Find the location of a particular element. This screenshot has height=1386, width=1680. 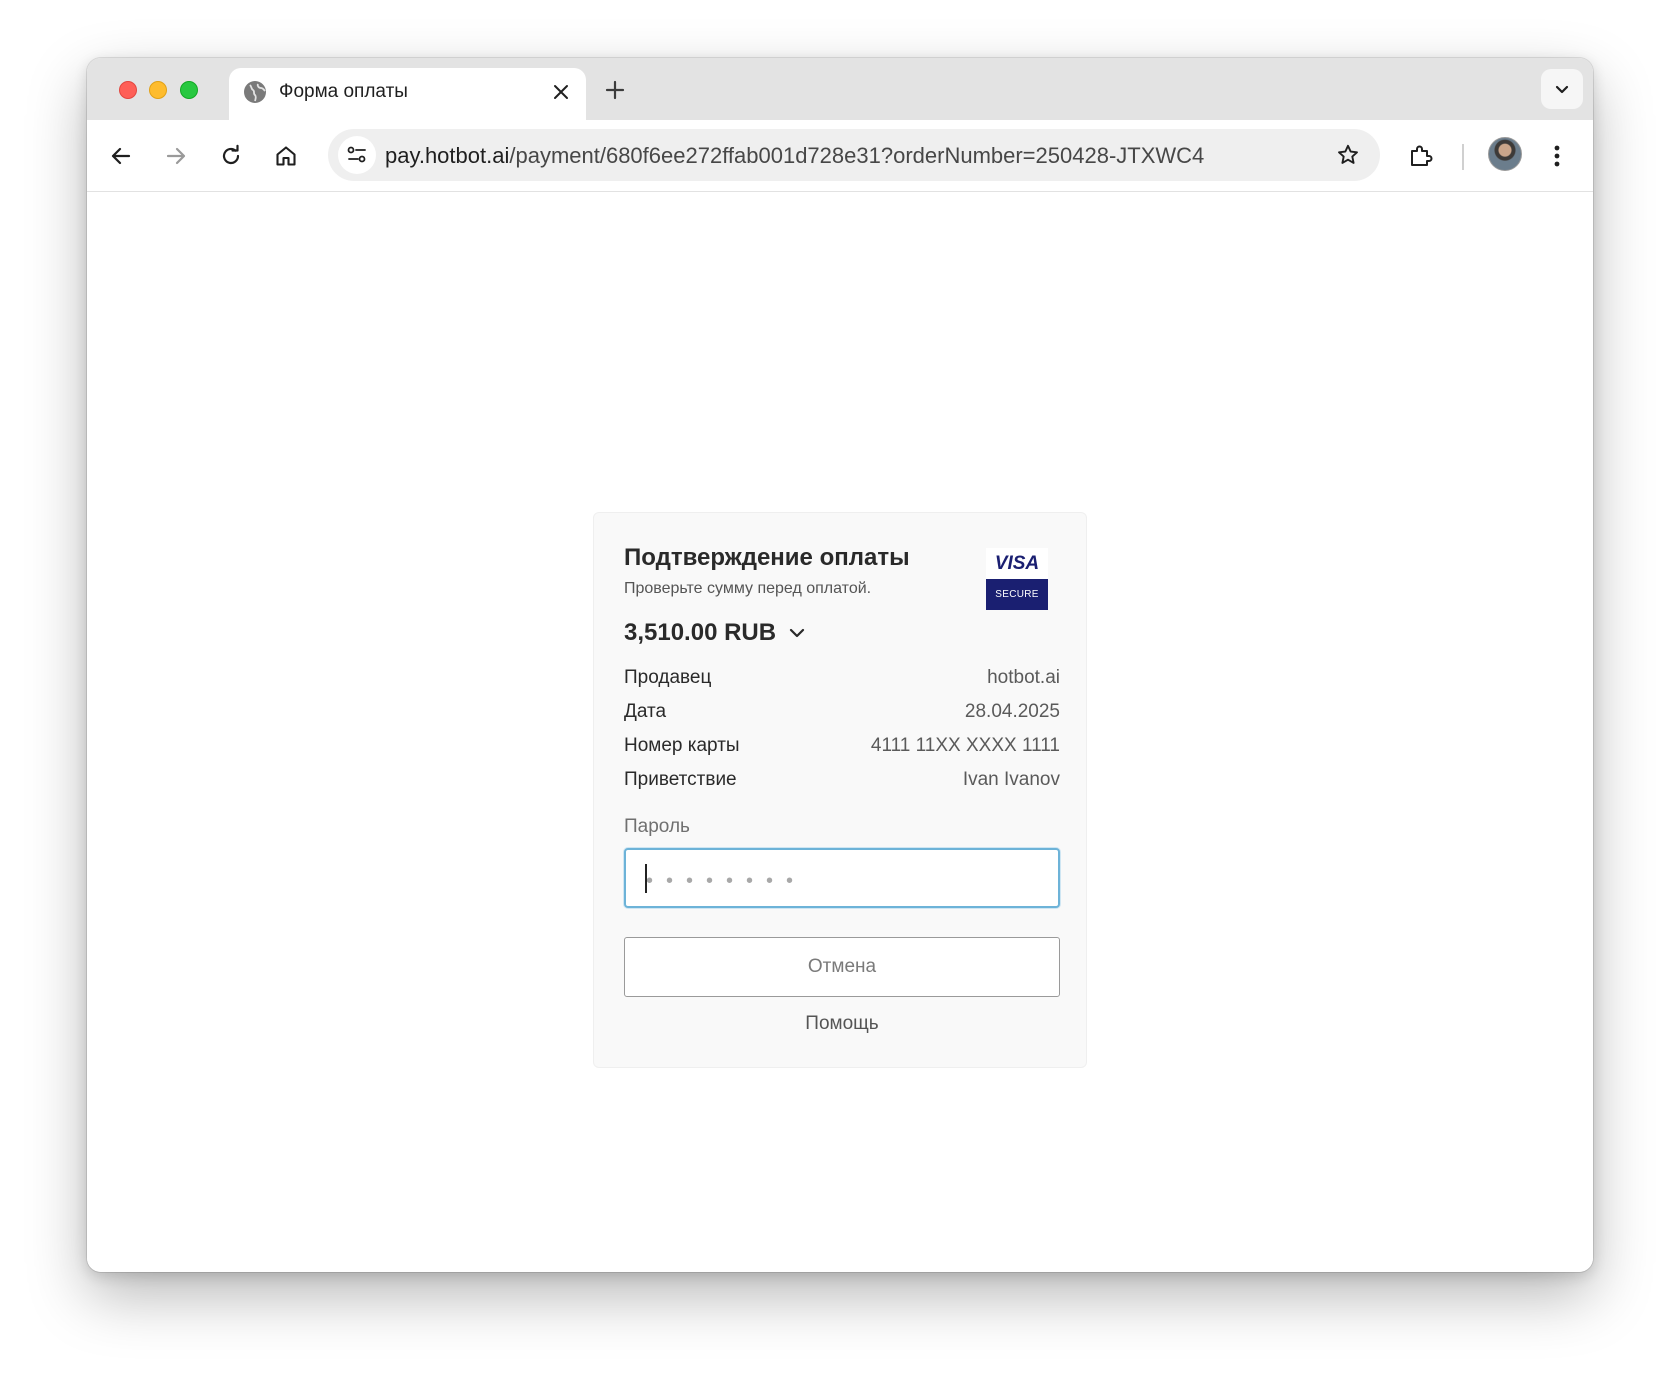

detail-row-card-number: Номер карты 4111 11XX XXXX 1111 is located at coordinates (842, 746).